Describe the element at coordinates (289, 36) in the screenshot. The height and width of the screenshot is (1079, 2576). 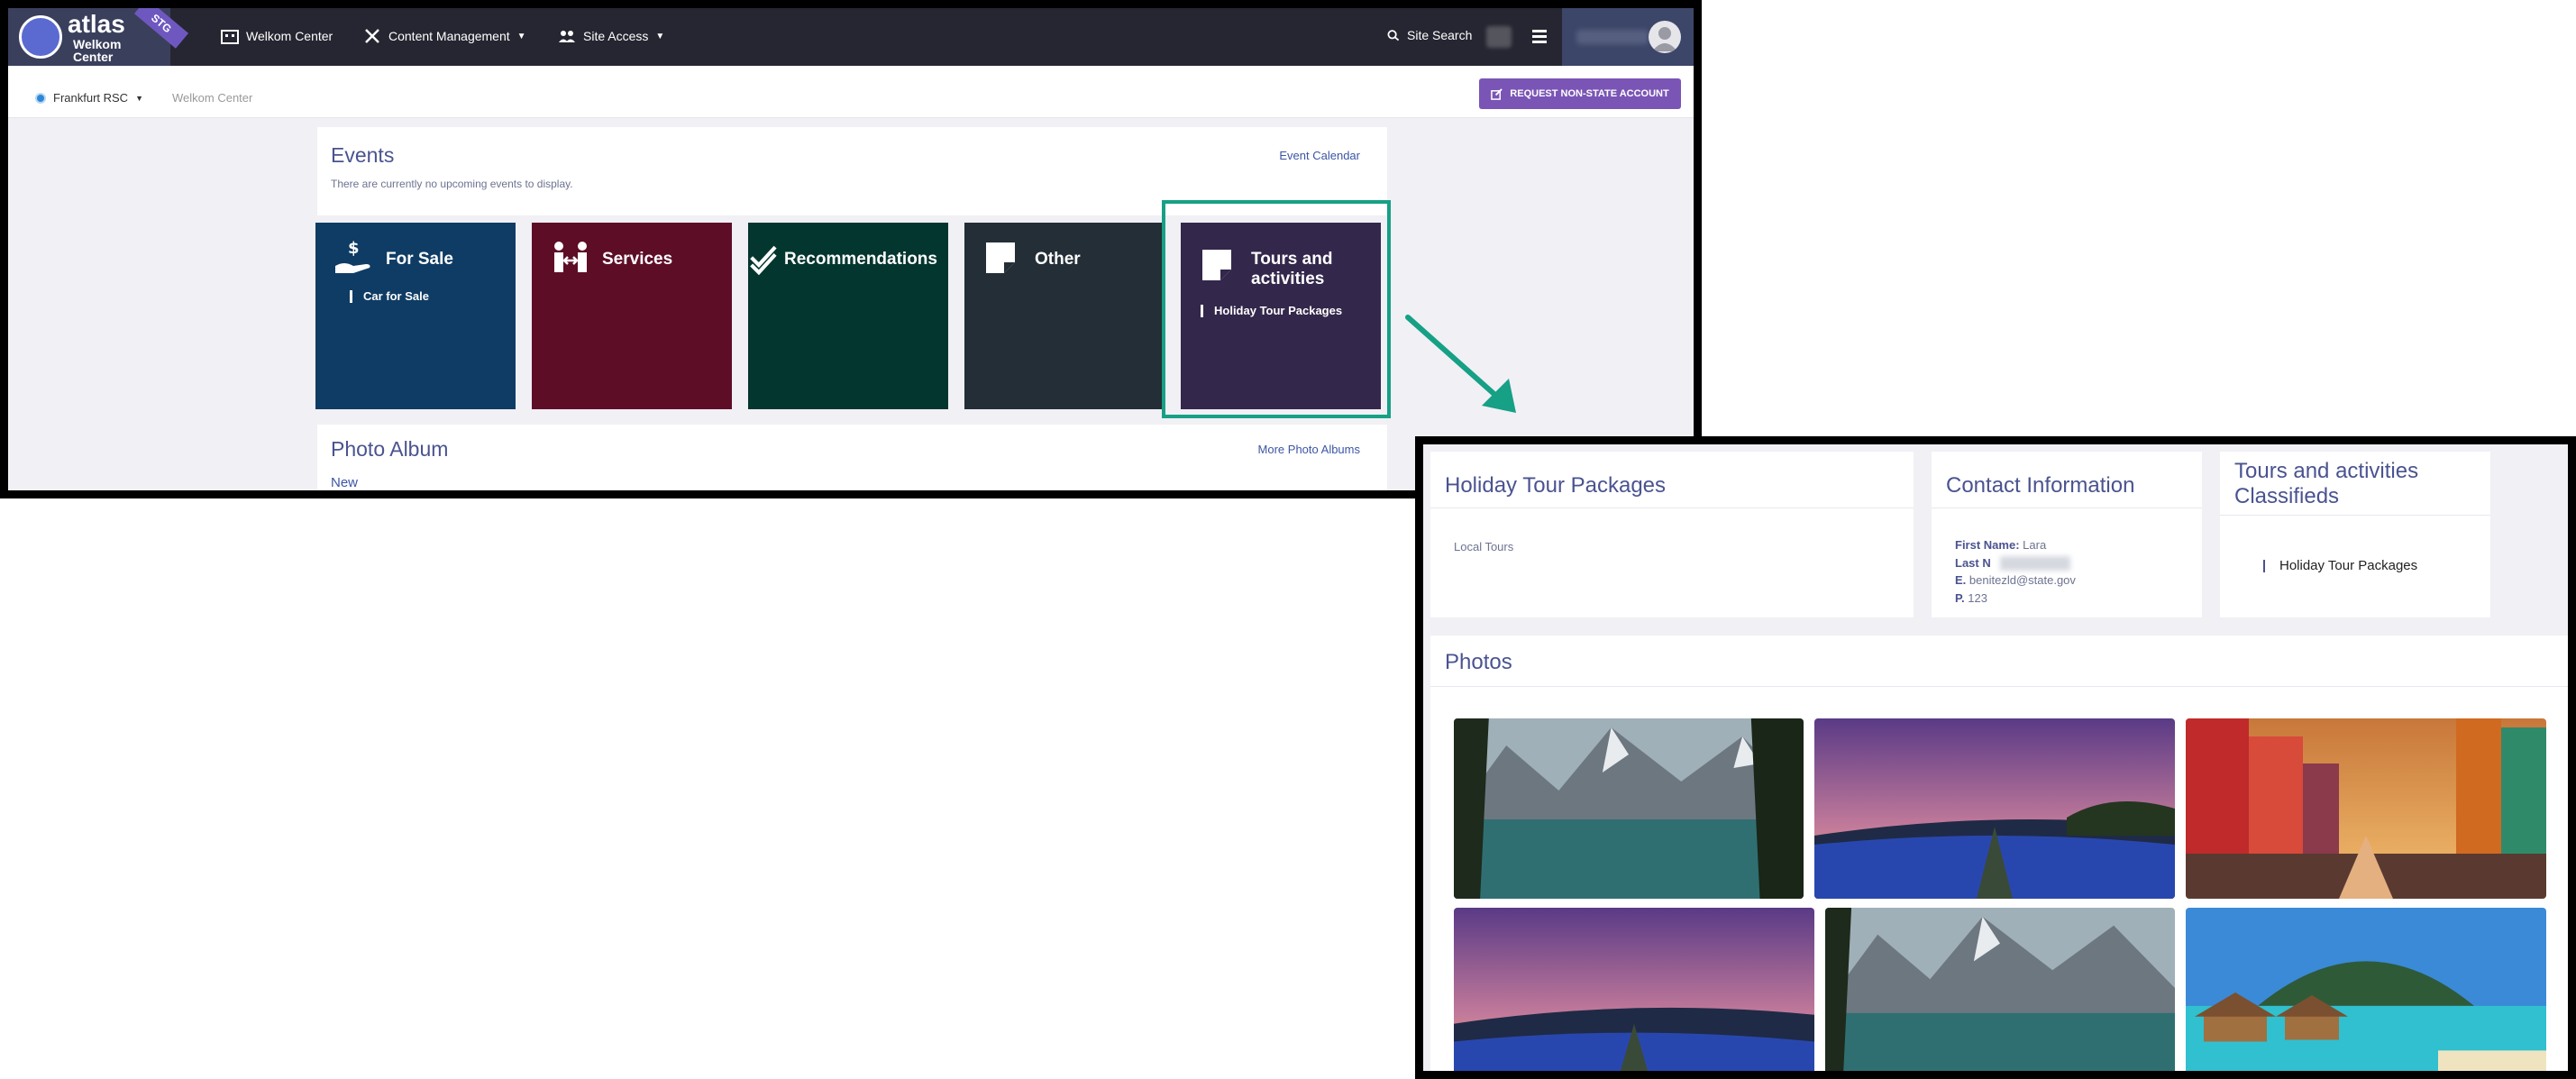
I see `nav-label: Welkom Center` at that location.